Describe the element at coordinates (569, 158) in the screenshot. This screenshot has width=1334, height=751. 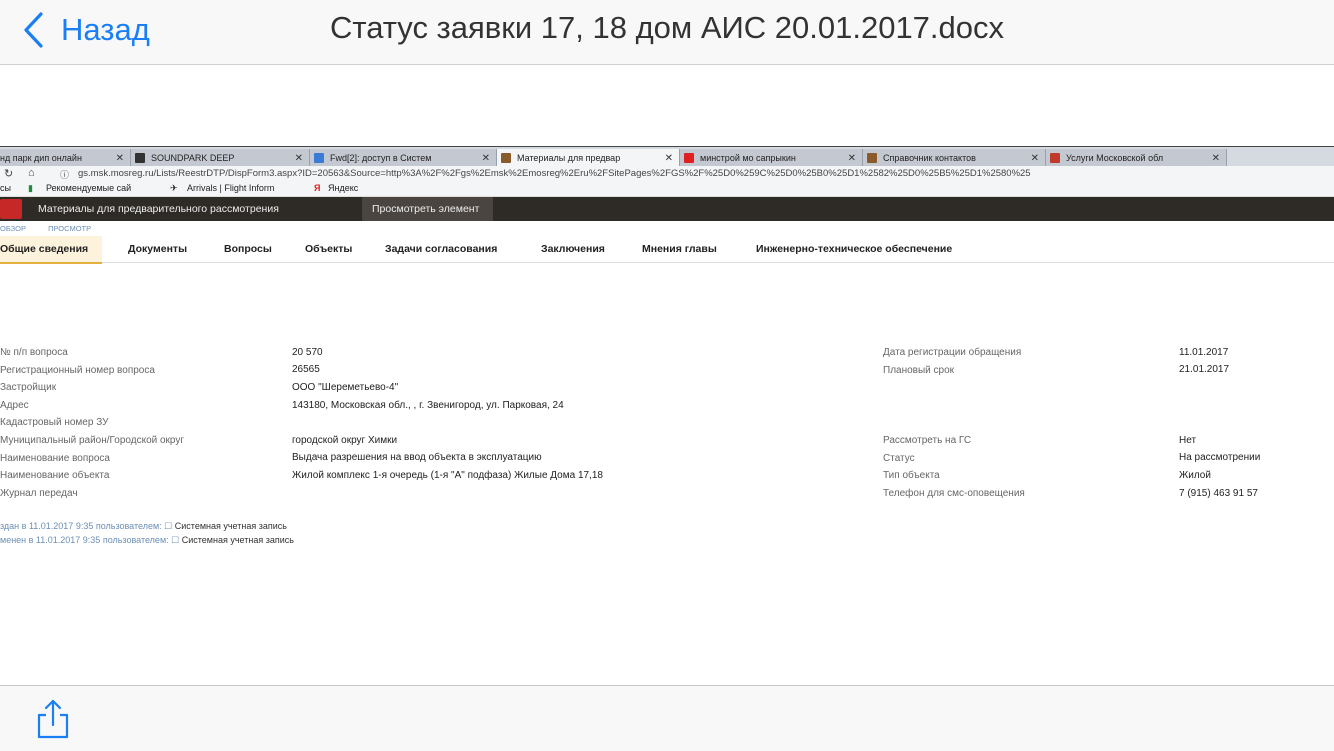
I see `browser-tab-label: Материалы для предвар` at that location.